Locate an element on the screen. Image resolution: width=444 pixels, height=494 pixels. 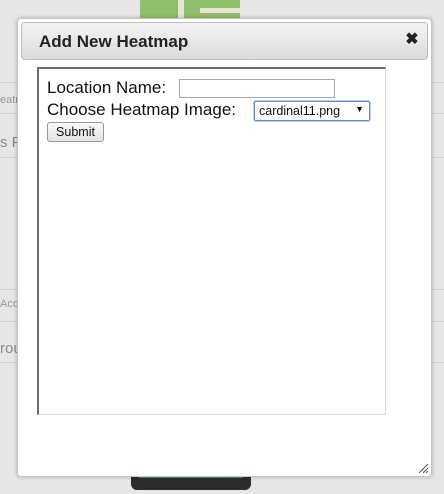
close-icon: ✖ is located at coordinates (412, 40).